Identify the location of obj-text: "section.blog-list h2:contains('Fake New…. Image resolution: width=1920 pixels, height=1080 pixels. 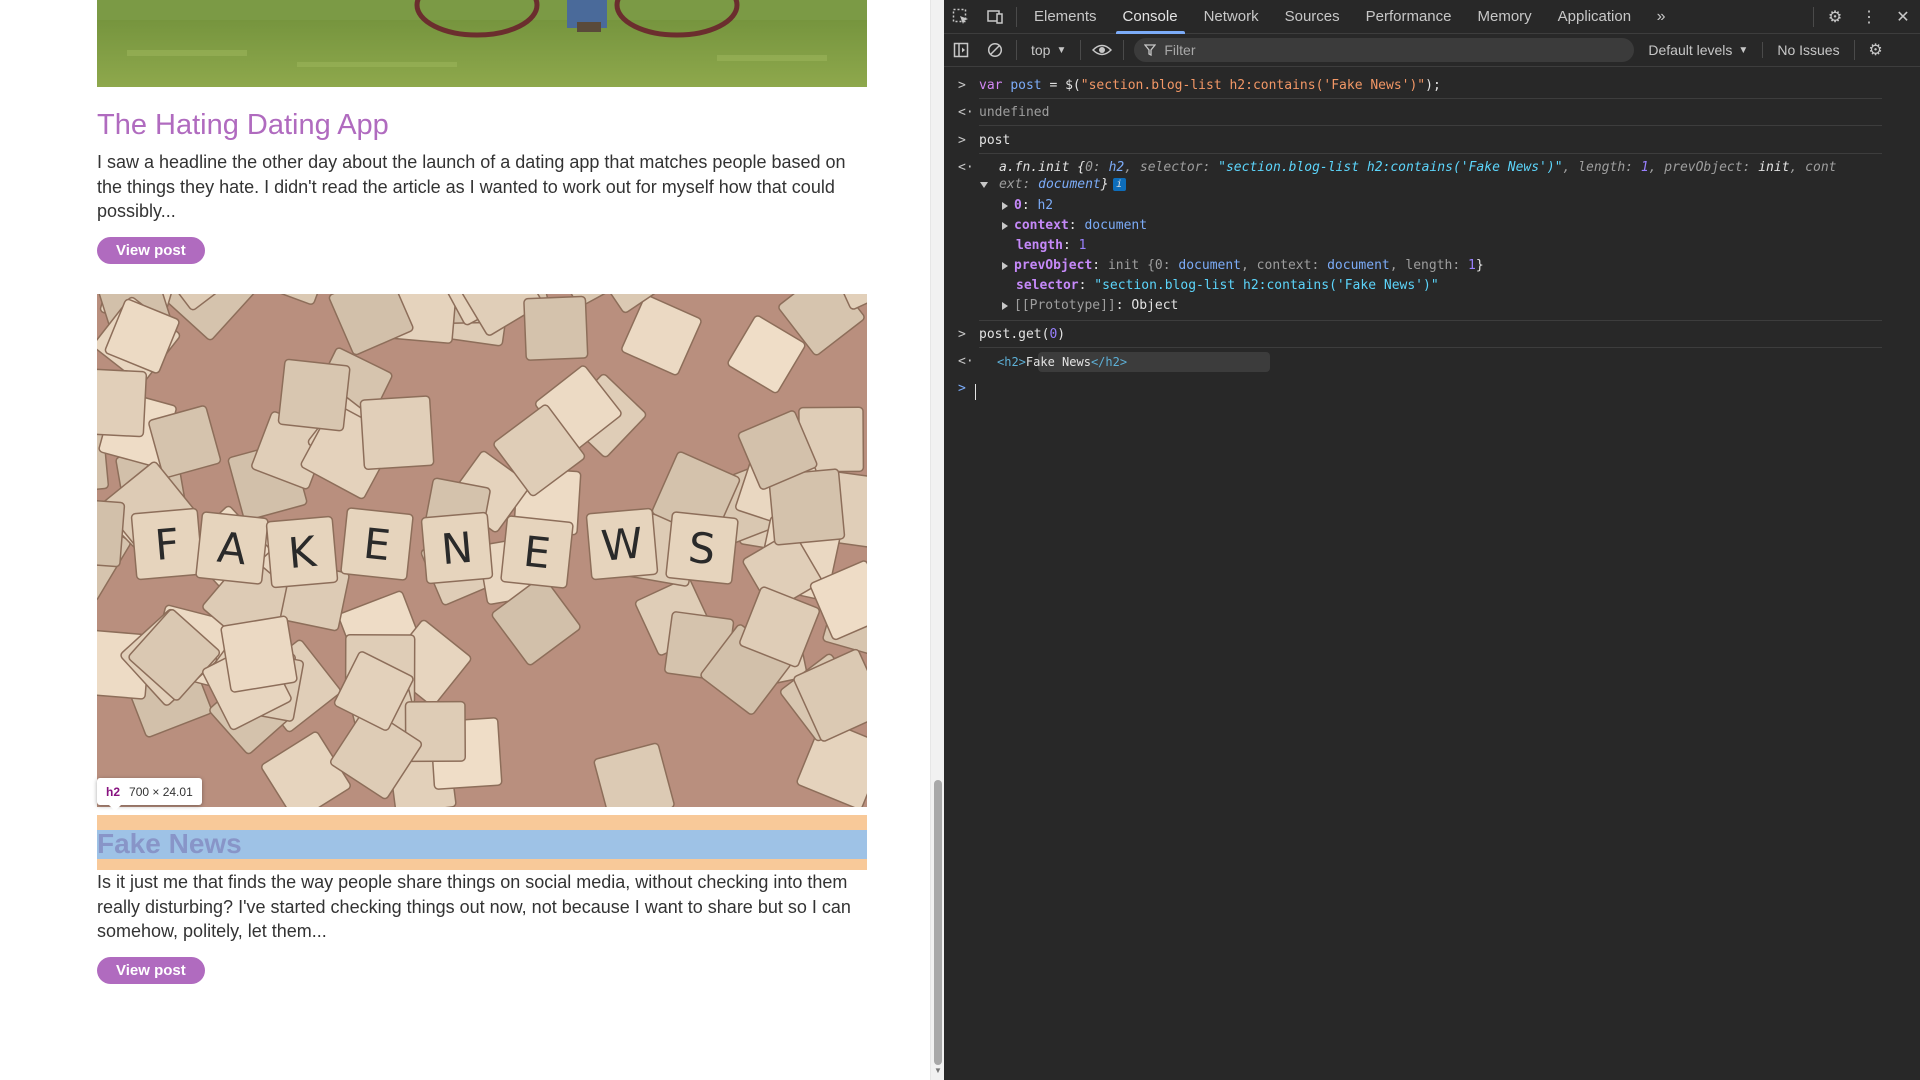
(1390, 167).